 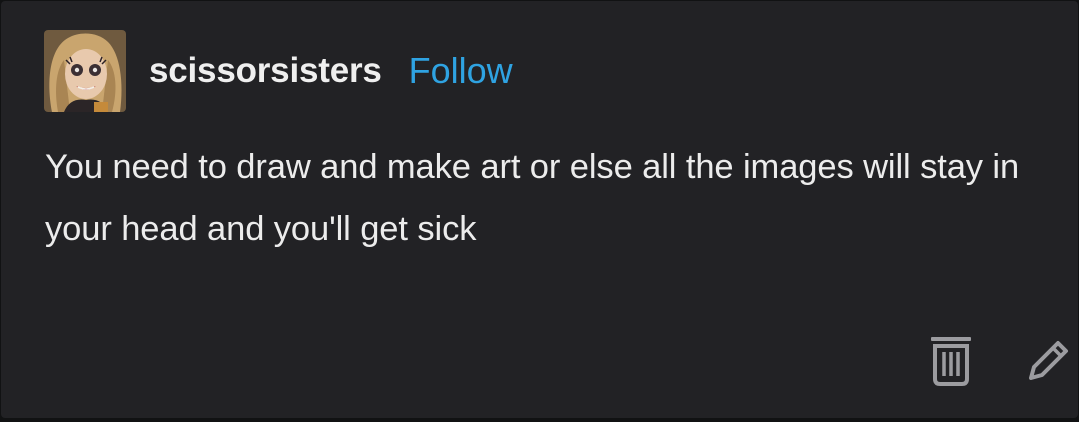 I want to click on trash-icon, so click(x=951, y=361).